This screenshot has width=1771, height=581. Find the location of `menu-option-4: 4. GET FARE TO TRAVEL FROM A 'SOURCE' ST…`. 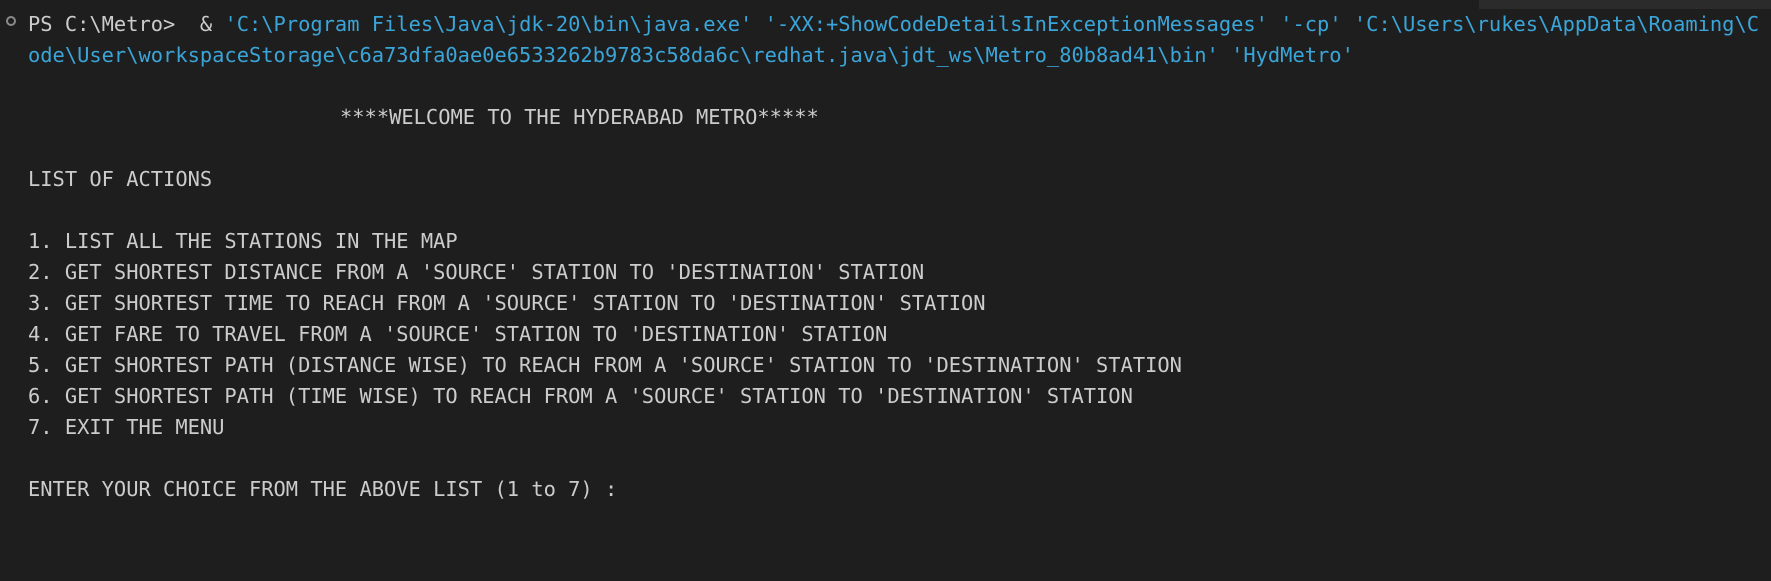

menu-option-4: 4. GET FARE TO TRAVEL FROM A 'SOURCE' ST… is located at coordinates (458, 334).